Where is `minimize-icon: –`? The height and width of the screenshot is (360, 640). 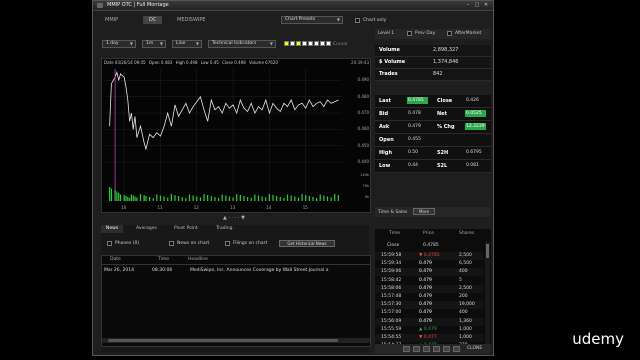 minimize-icon: – is located at coordinates (468, 5).